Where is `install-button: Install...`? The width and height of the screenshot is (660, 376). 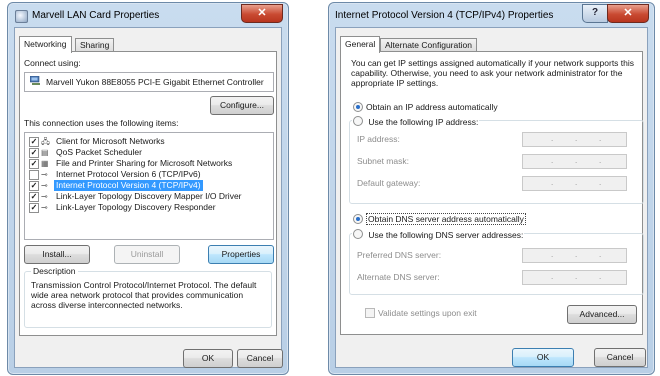 install-button: Install... is located at coordinates (57, 254).